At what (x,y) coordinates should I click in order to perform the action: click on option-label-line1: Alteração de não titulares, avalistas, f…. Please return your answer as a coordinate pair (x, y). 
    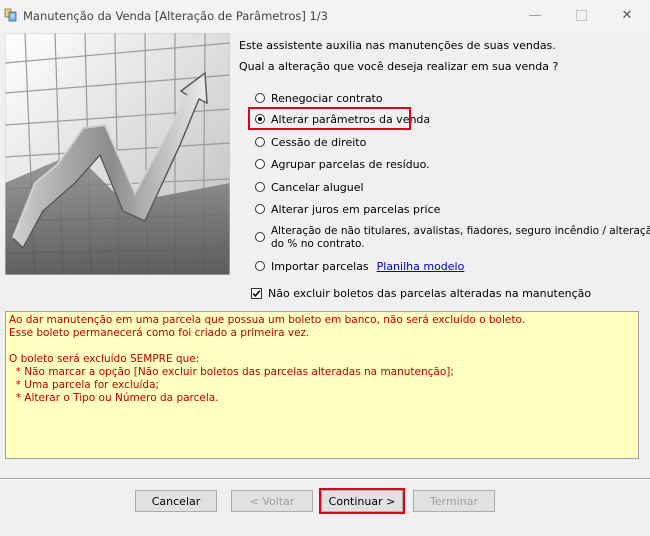
    Looking at the image, I should click on (460, 231).